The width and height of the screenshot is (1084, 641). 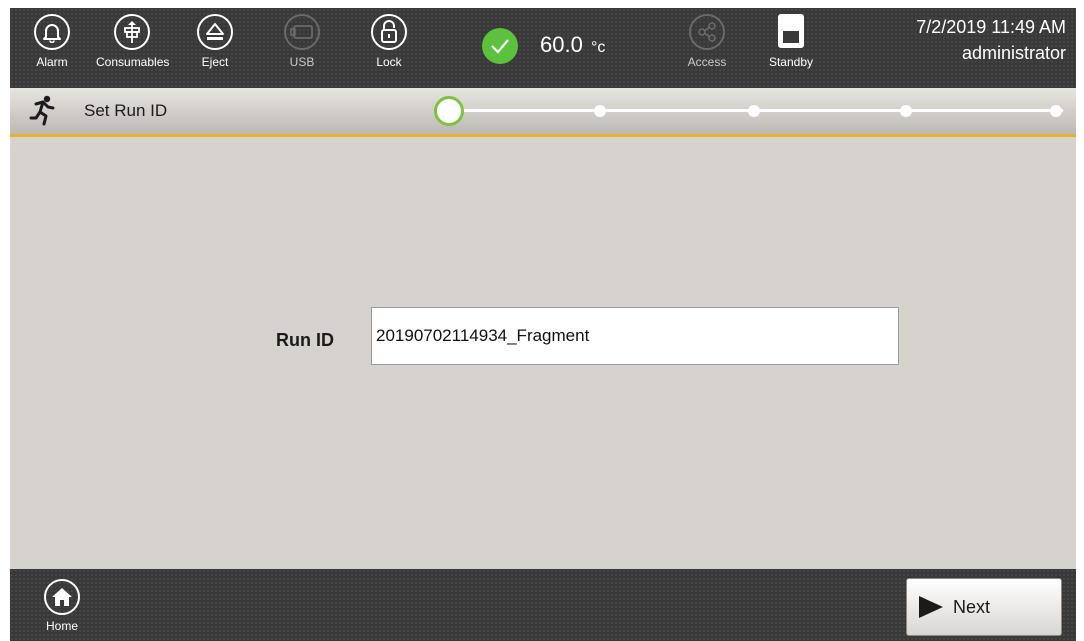 I want to click on title-accent-line, so click(x=543, y=135).